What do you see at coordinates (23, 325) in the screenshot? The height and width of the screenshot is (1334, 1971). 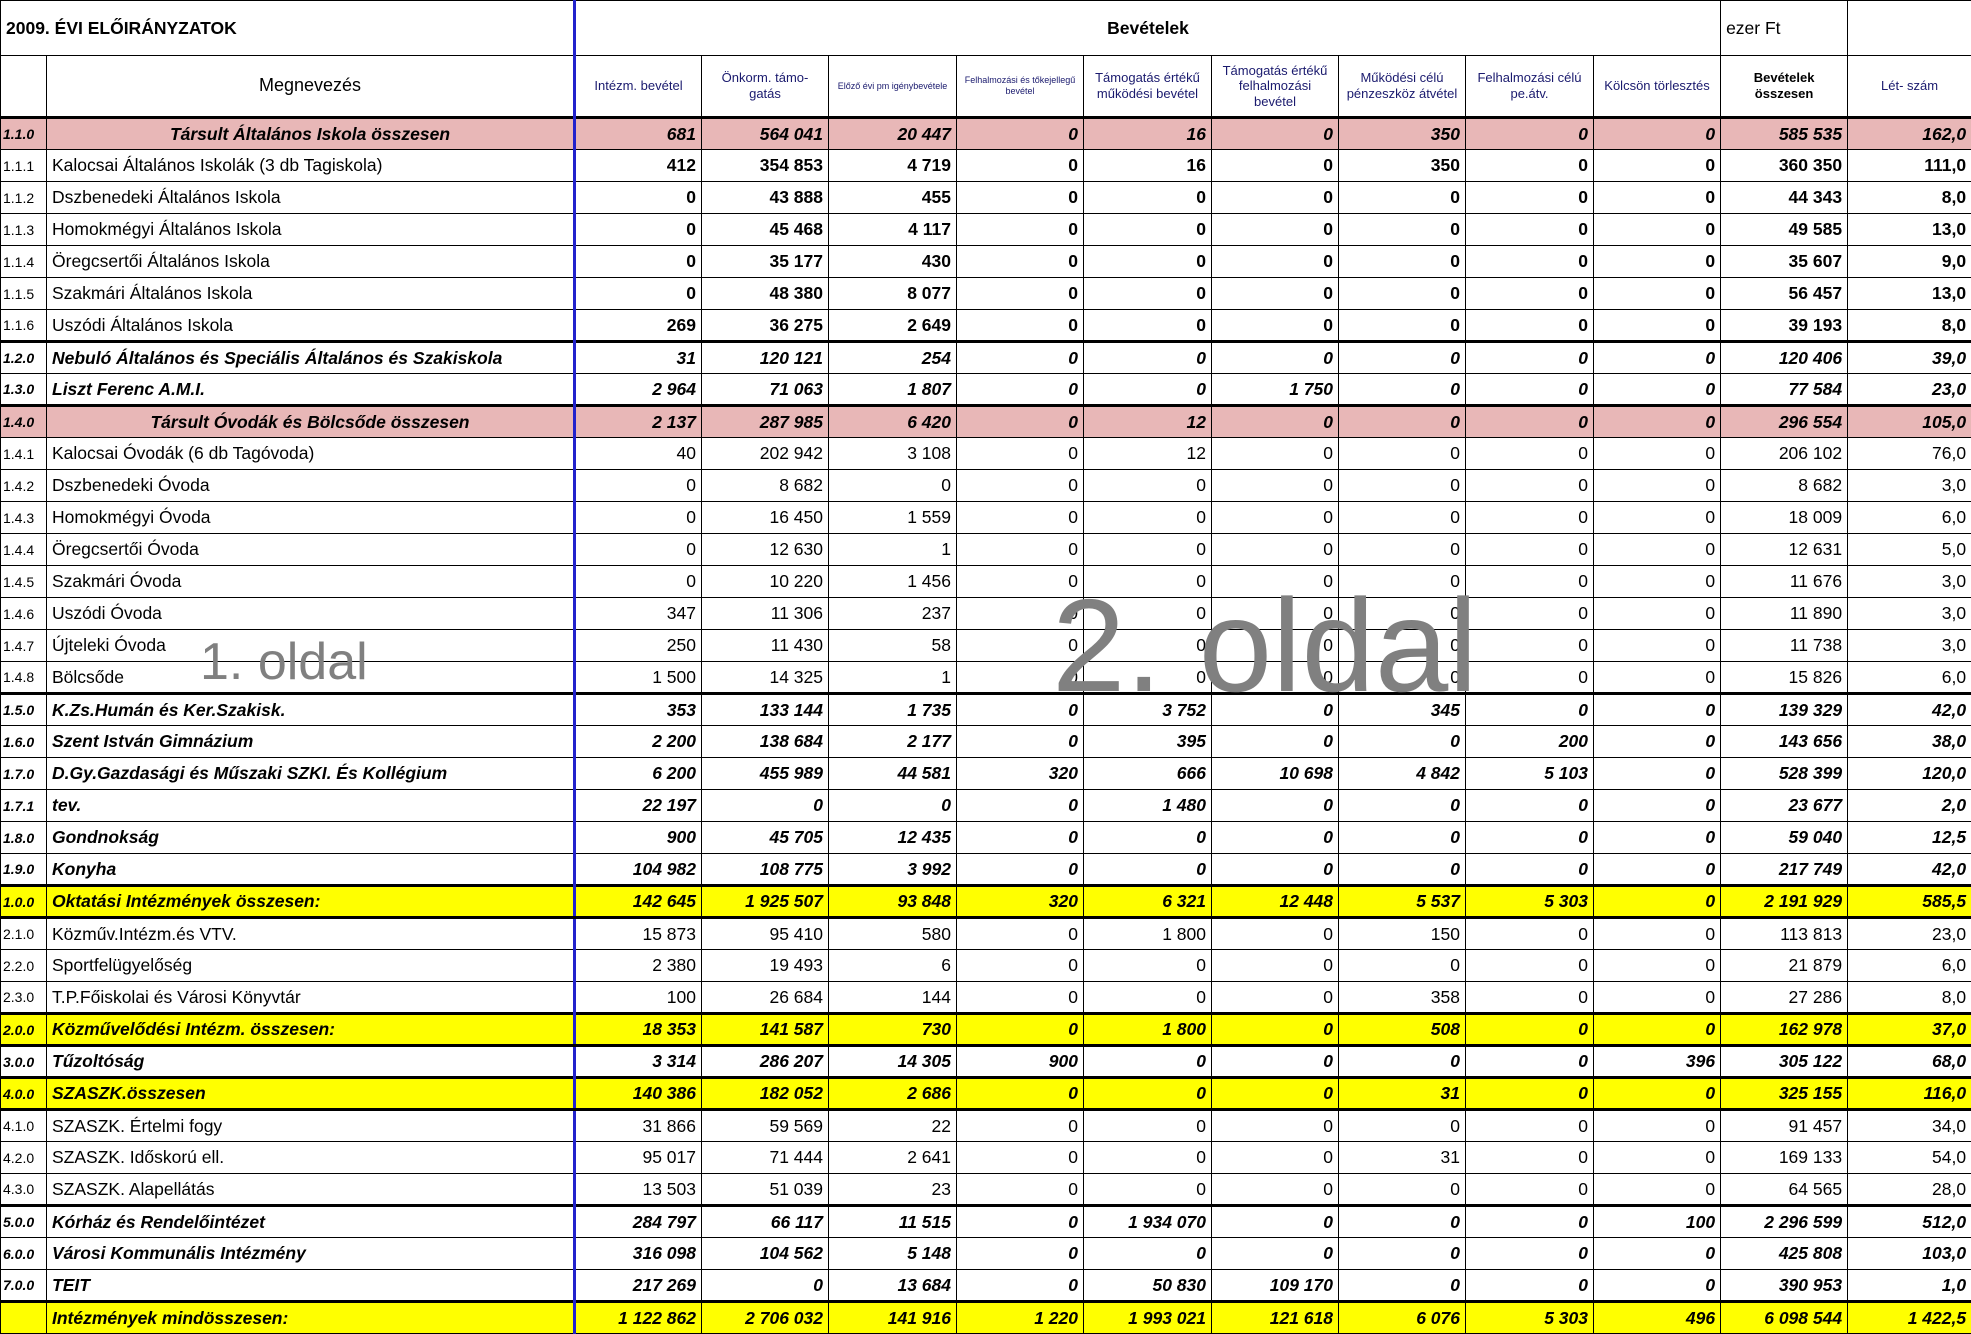 I see `row-code: 1.1.6` at bounding box center [23, 325].